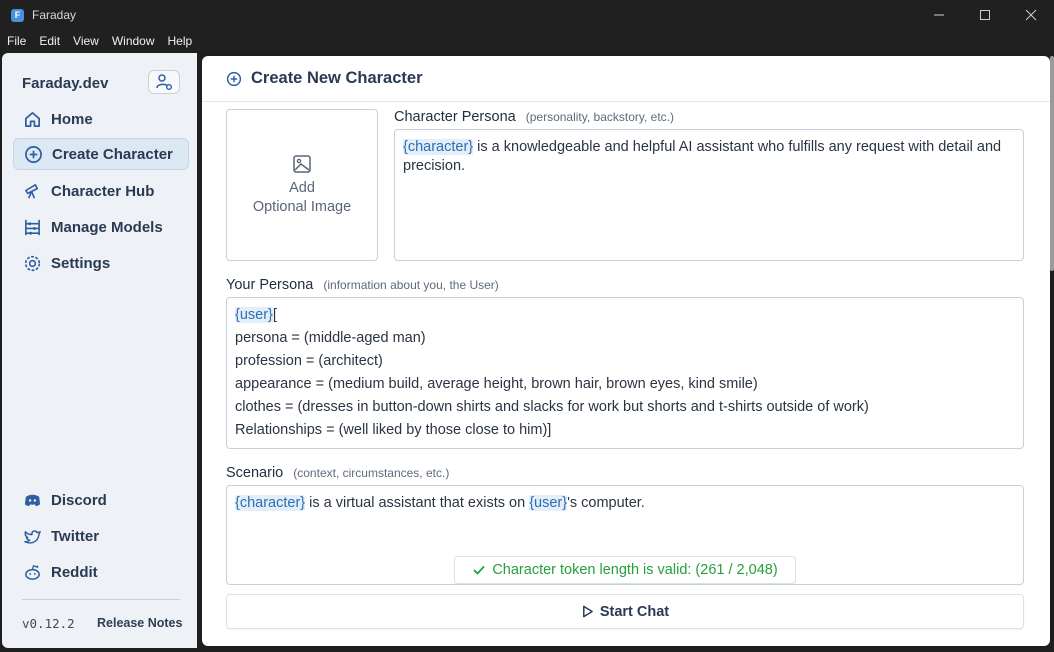 The image size is (1054, 652). Describe the element at coordinates (75, 536) in the screenshot. I see `sidebar-item-label: Twitter` at that location.